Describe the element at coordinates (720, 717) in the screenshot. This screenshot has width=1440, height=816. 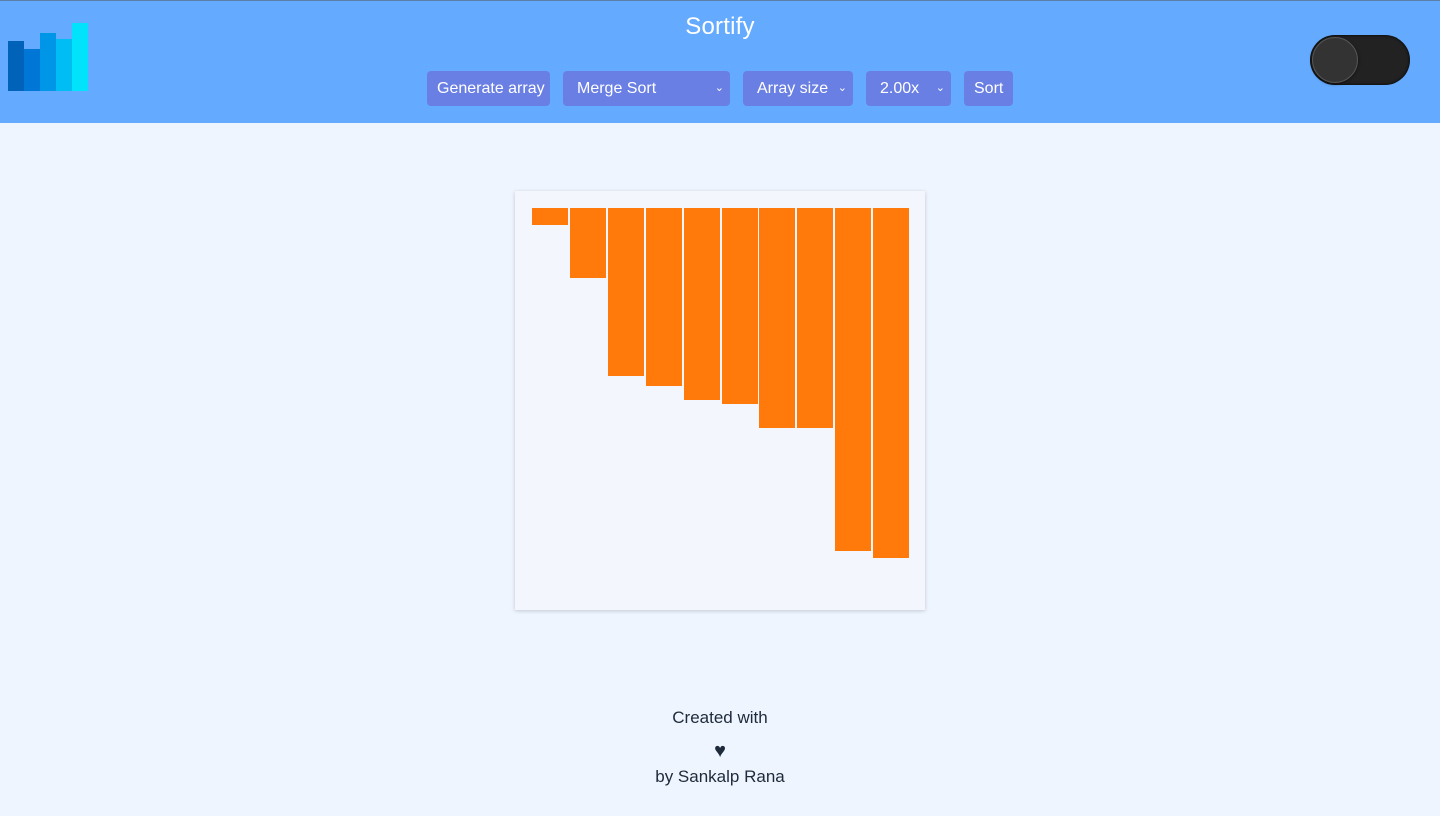
I see `footer-credit: Created with` at that location.